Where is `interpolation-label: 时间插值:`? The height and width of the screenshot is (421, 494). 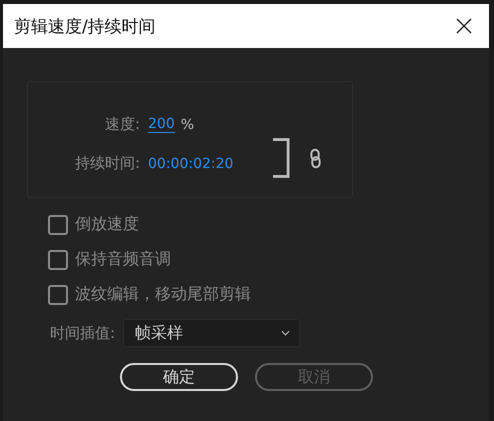
interpolation-label: 时间插值: is located at coordinates (83, 333).